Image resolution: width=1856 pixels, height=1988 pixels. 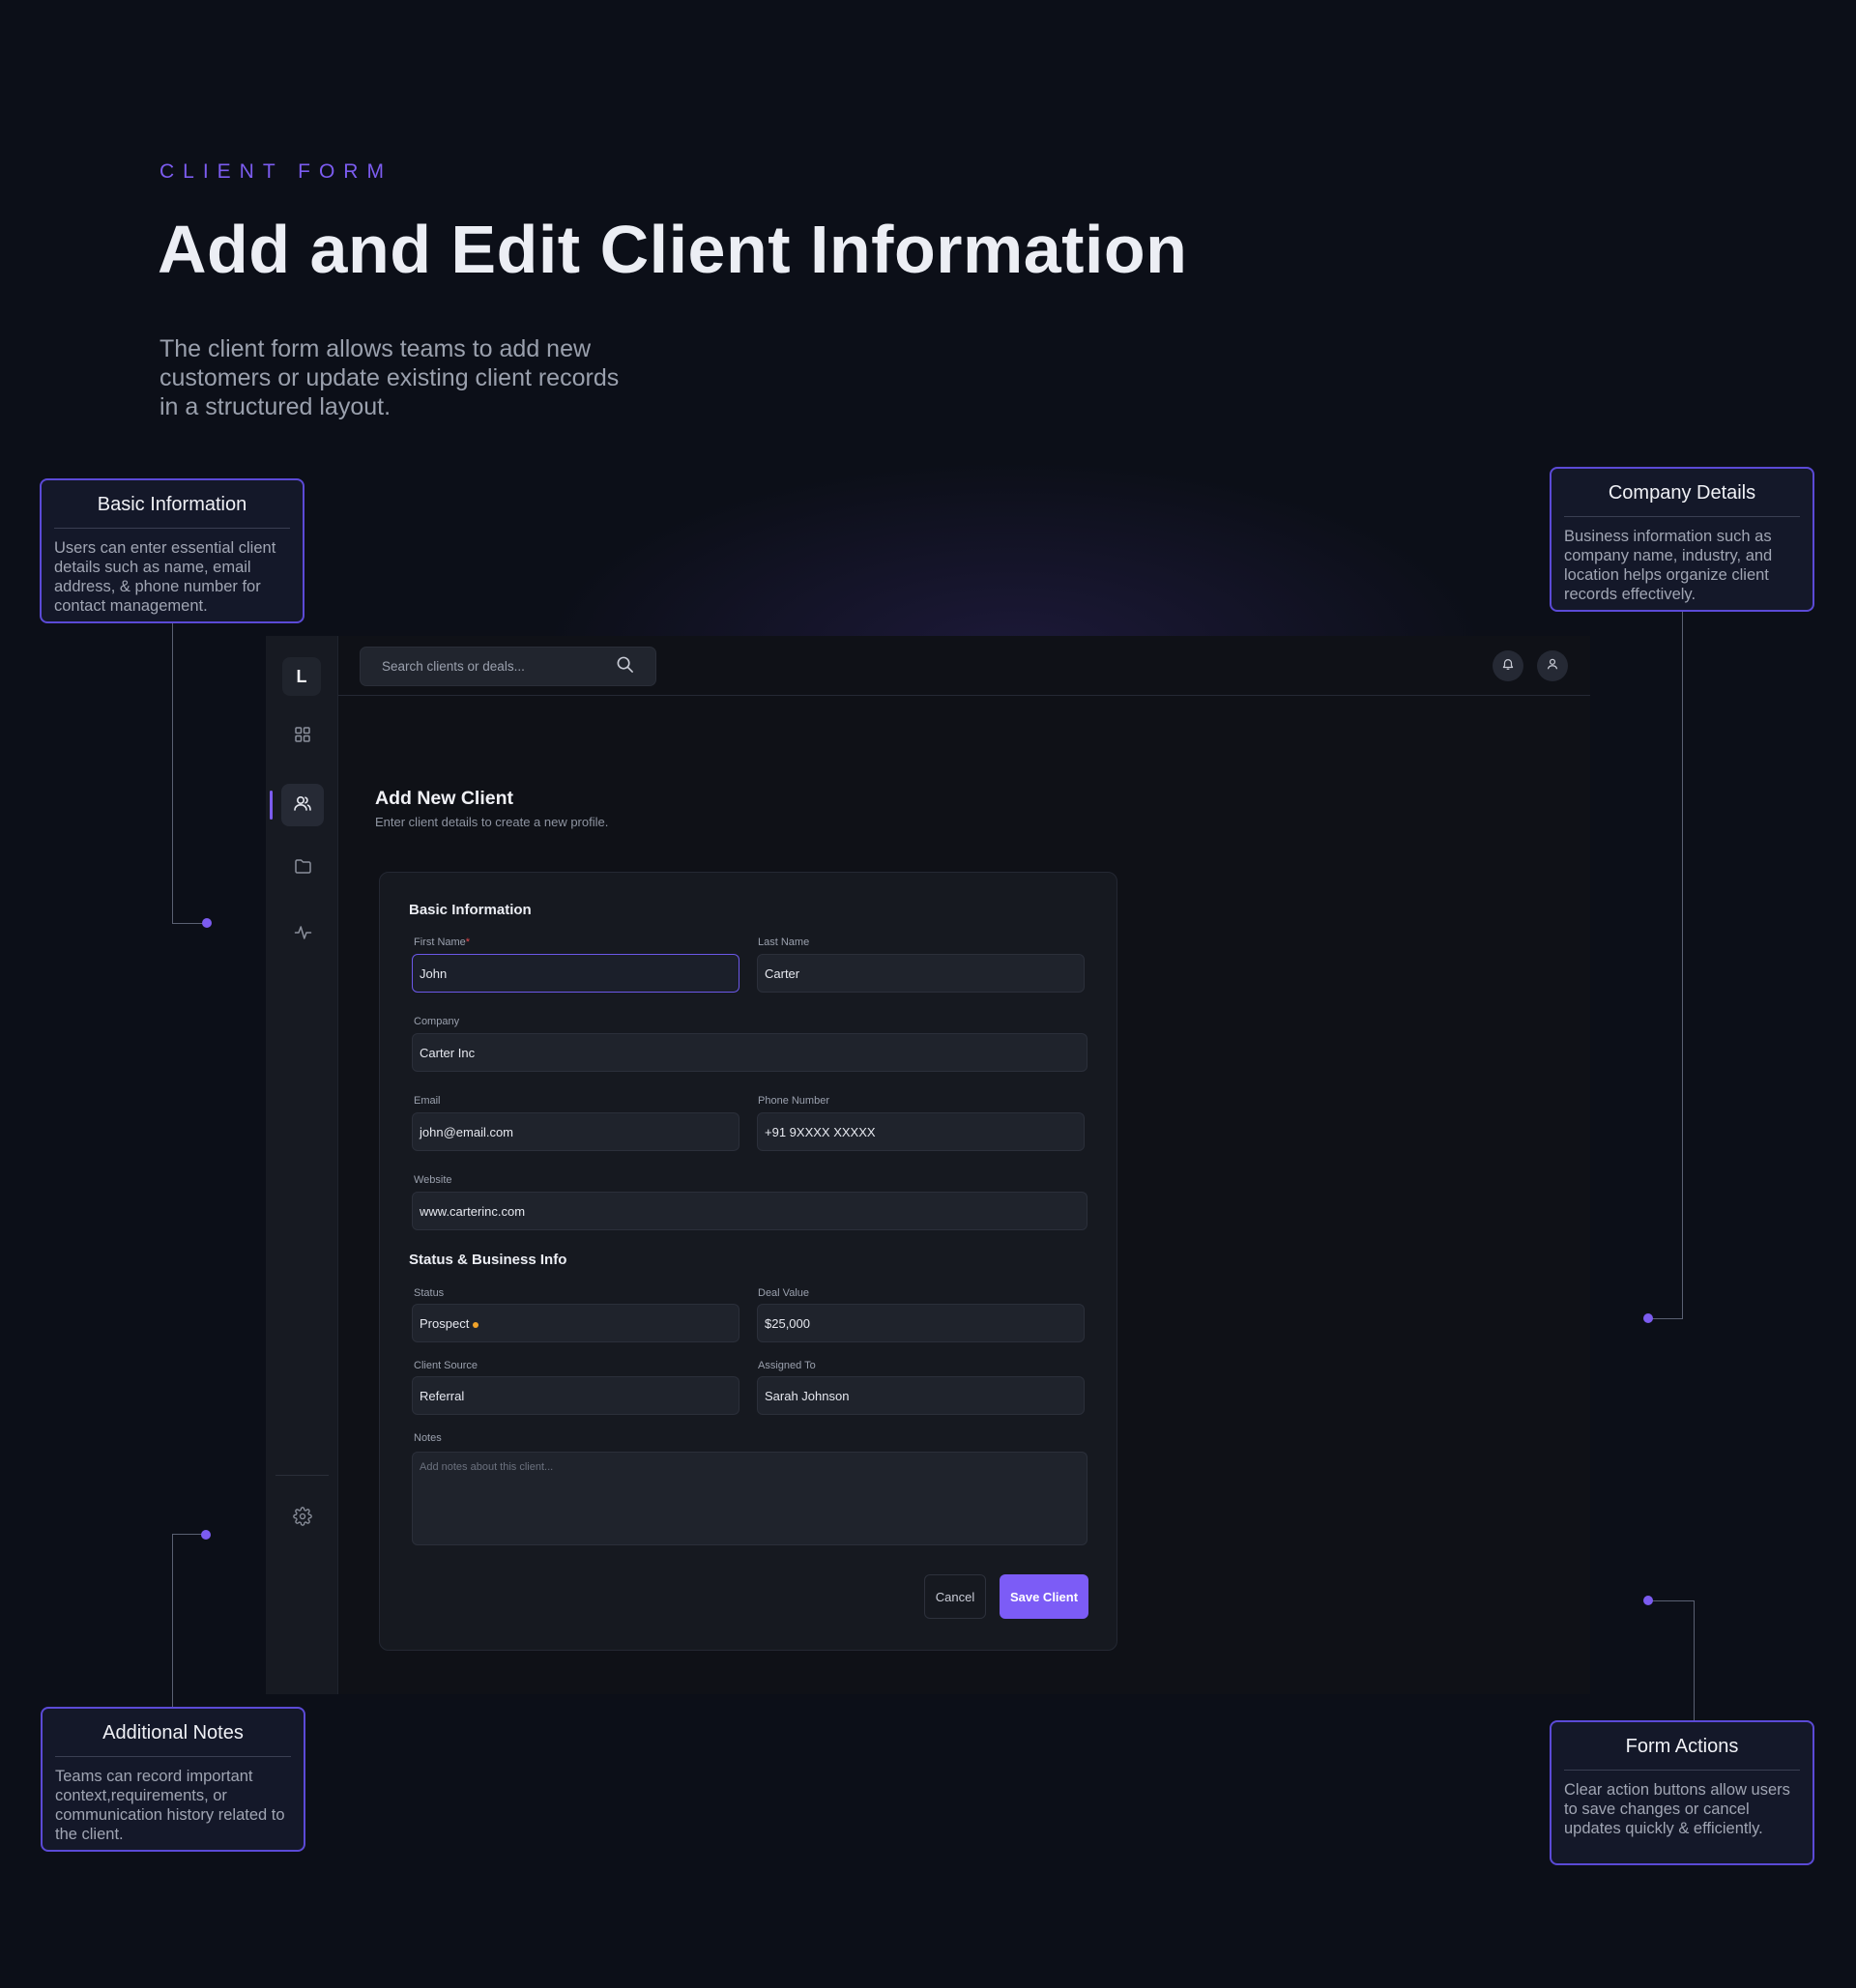 What do you see at coordinates (1044, 1596) in the screenshot?
I see `save-client-button: Save Client` at bounding box center [1044, 1596].